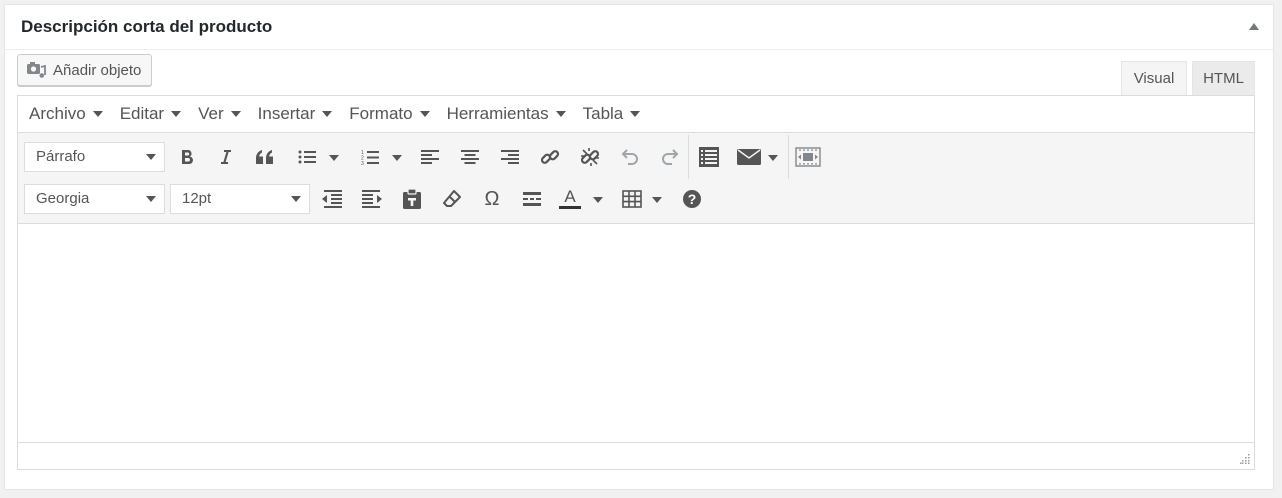 The width and height of the screenshot is (1282, 498). I want to click on clipboard-text-icon, so click(412, 198).